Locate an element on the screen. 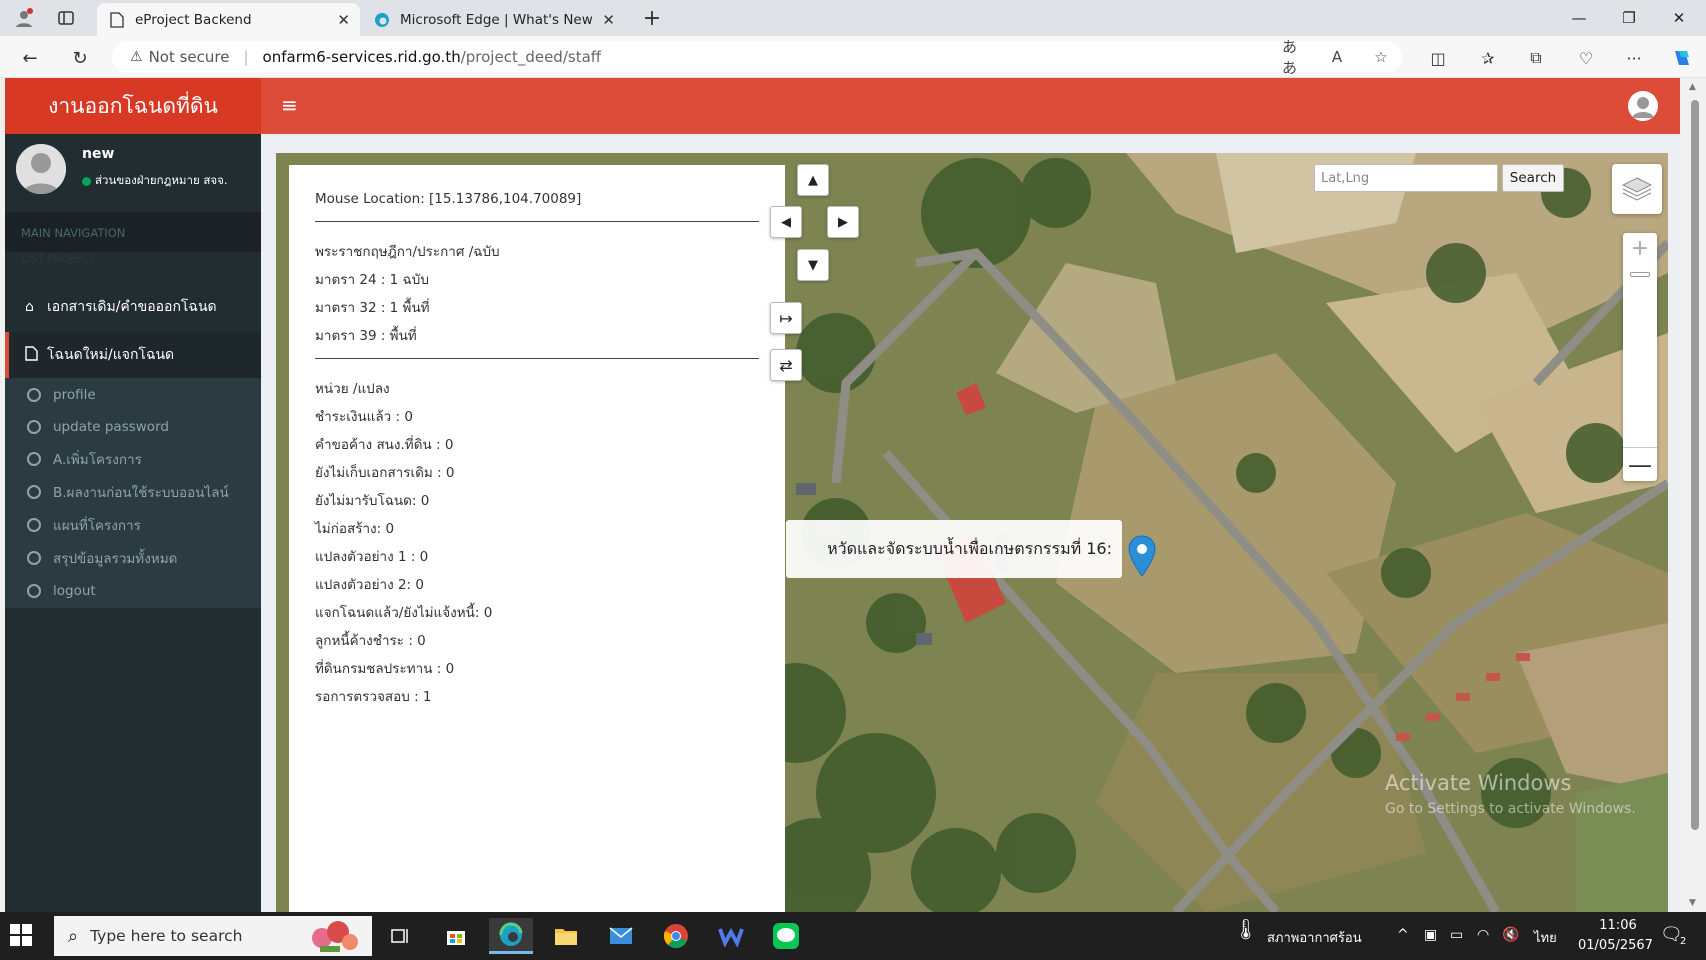  sub-item-profile: profile is located at coordinates (133, 395).